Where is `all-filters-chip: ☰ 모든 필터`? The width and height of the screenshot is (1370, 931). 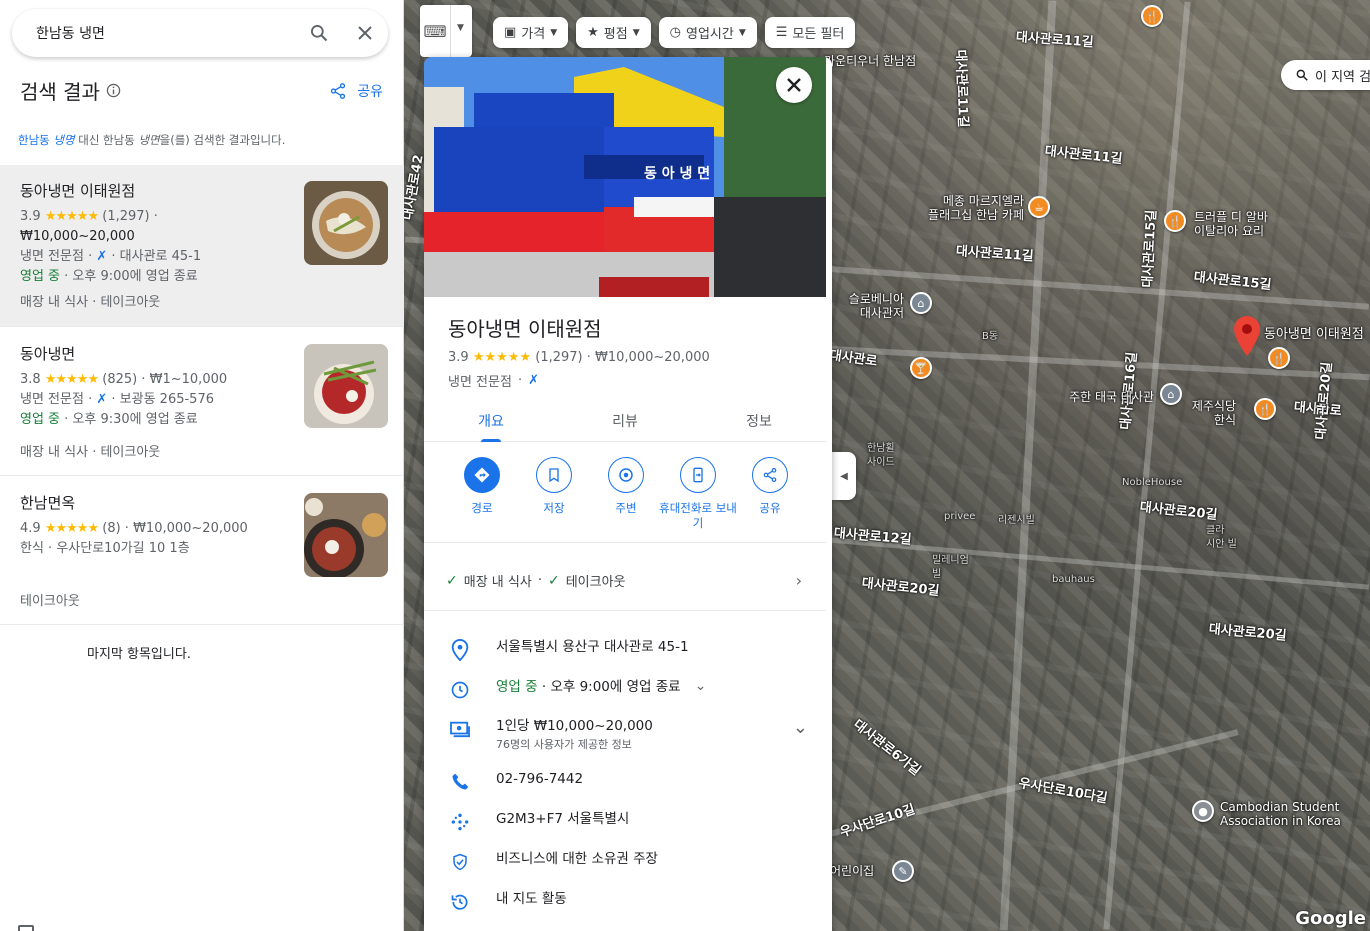
all-filters-chip: ☰ 모든 필터 is located at coordinates (810, 32).